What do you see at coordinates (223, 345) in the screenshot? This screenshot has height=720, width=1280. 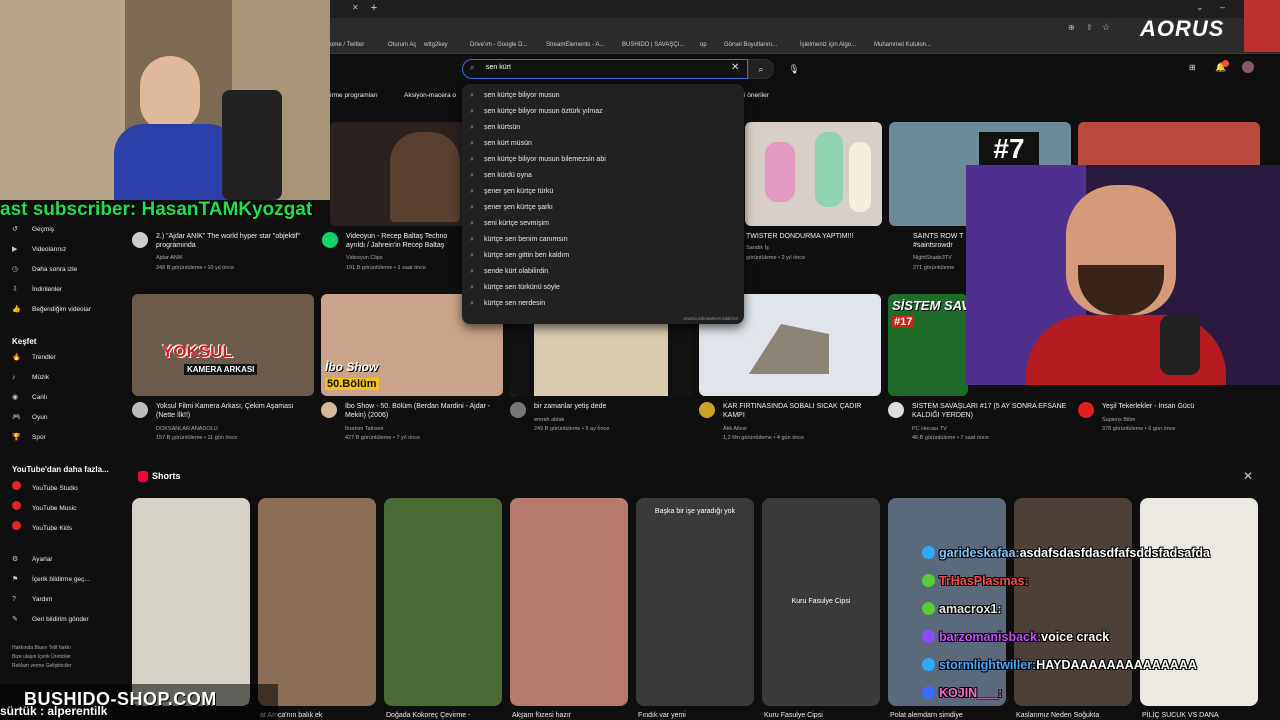 I see `video-thumbnail: YOKSUL KAMERA ARKASI` at bounding box center [223, 345].